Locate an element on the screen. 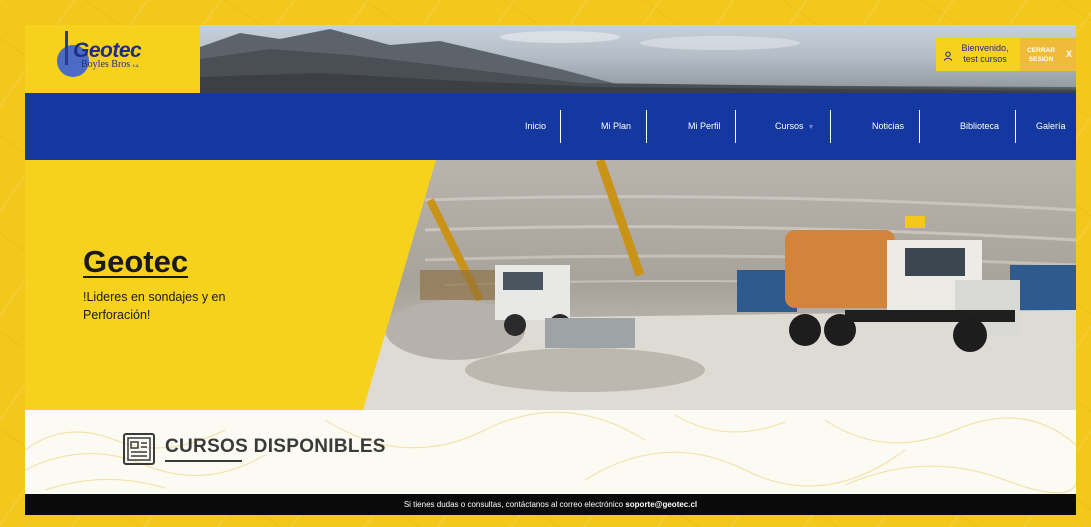  logo: Geotec Boyles Bros s.a. is located at coordinates (112, 59).